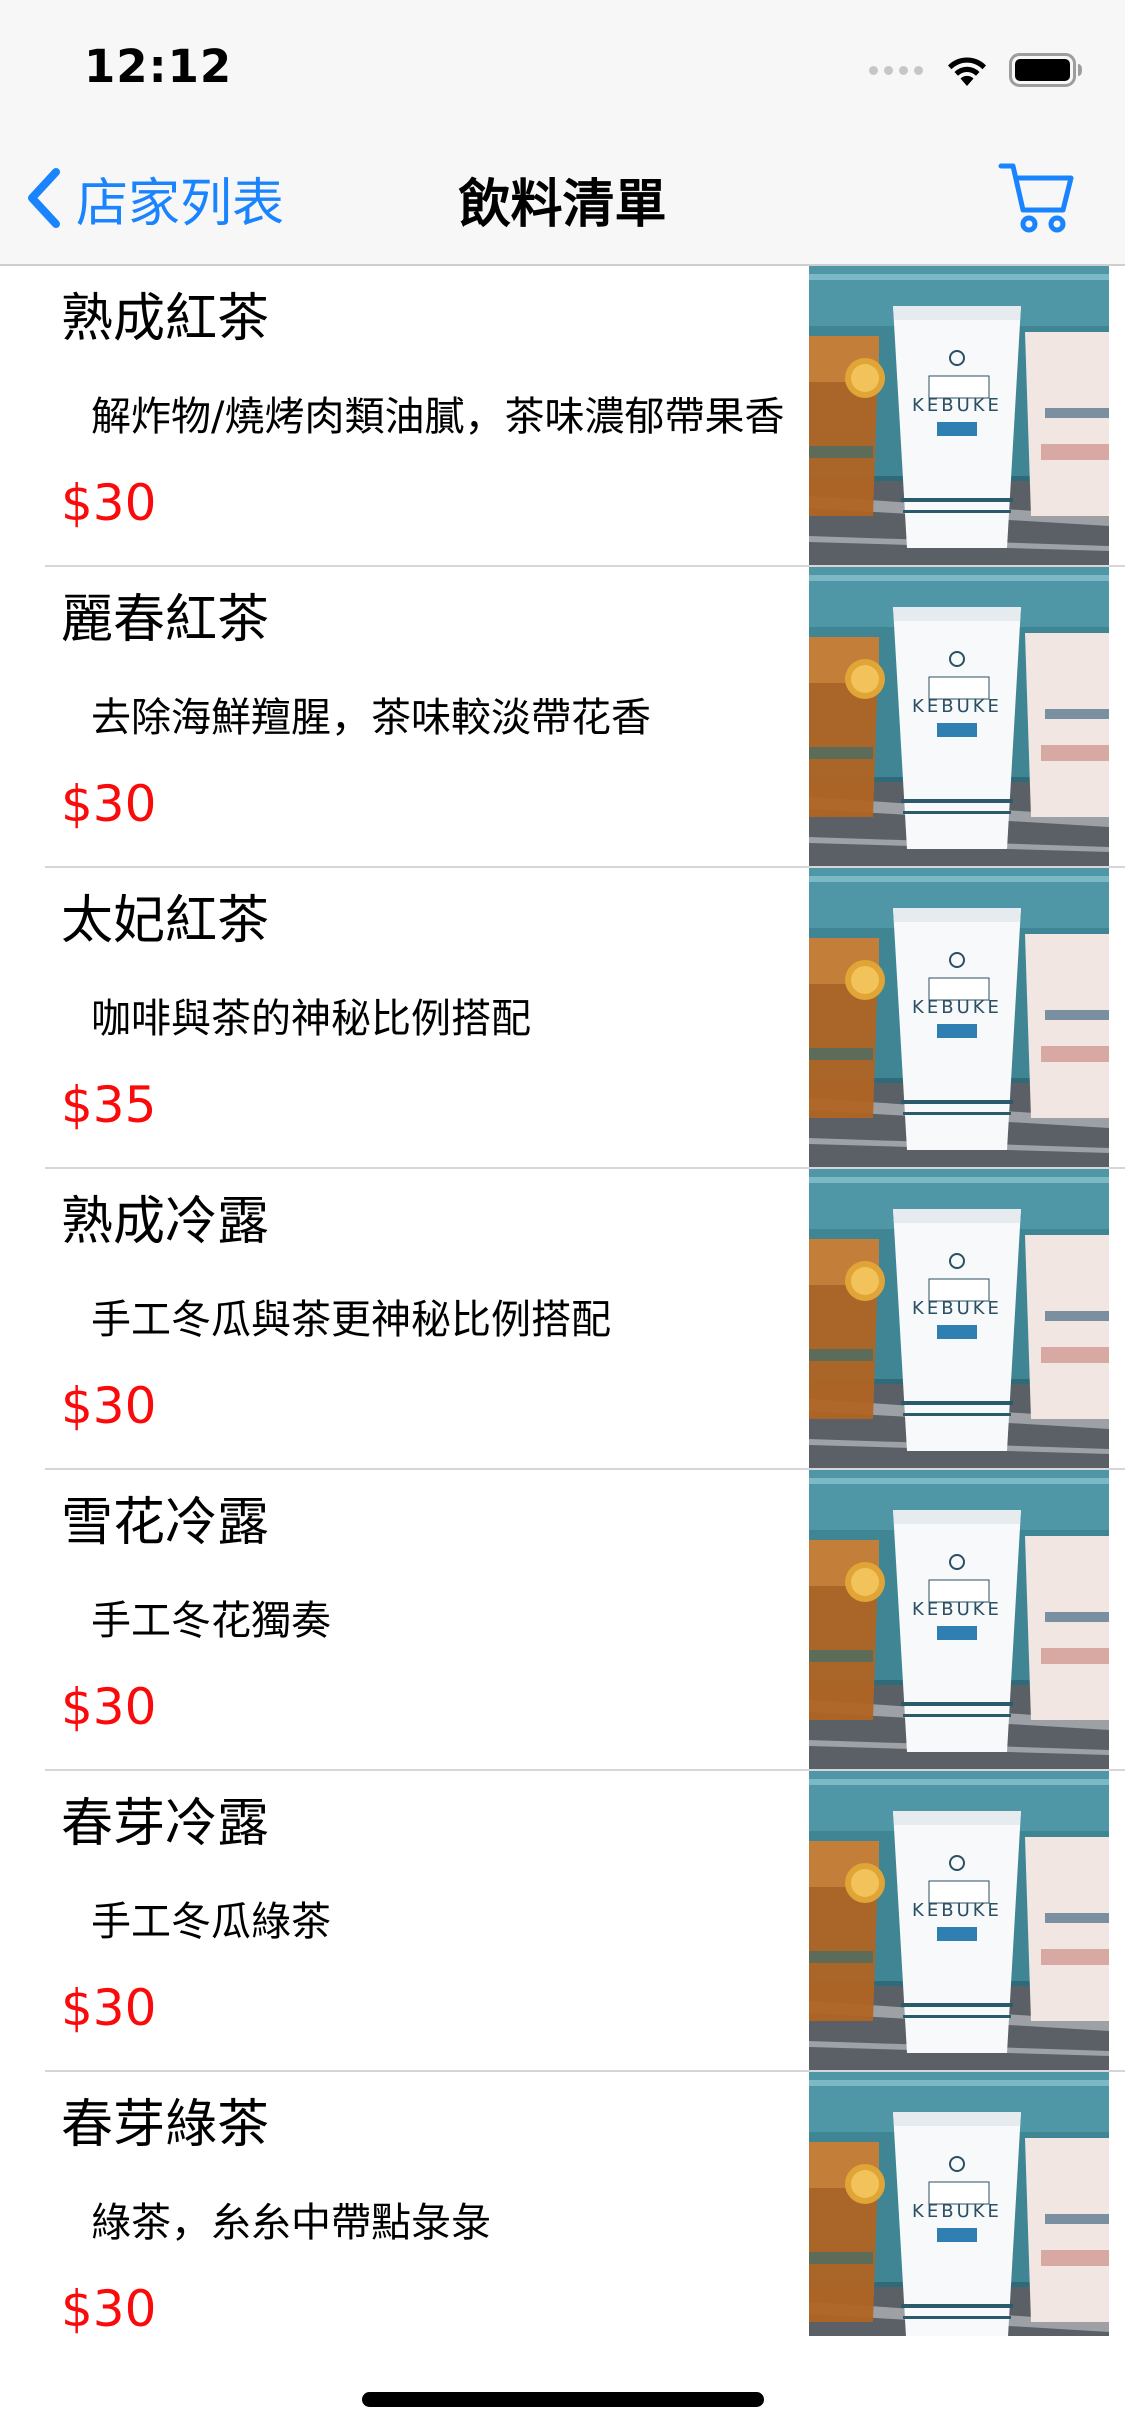  I want to click on wifi-icon, so click(967, 71).